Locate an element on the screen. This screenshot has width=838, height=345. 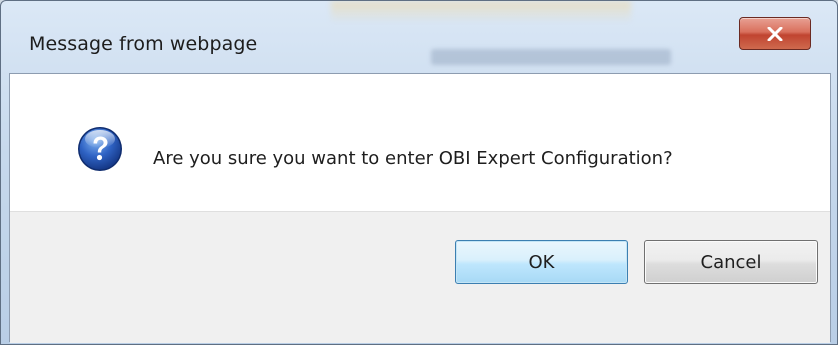
close-icon is located at coordinates (775, 33).